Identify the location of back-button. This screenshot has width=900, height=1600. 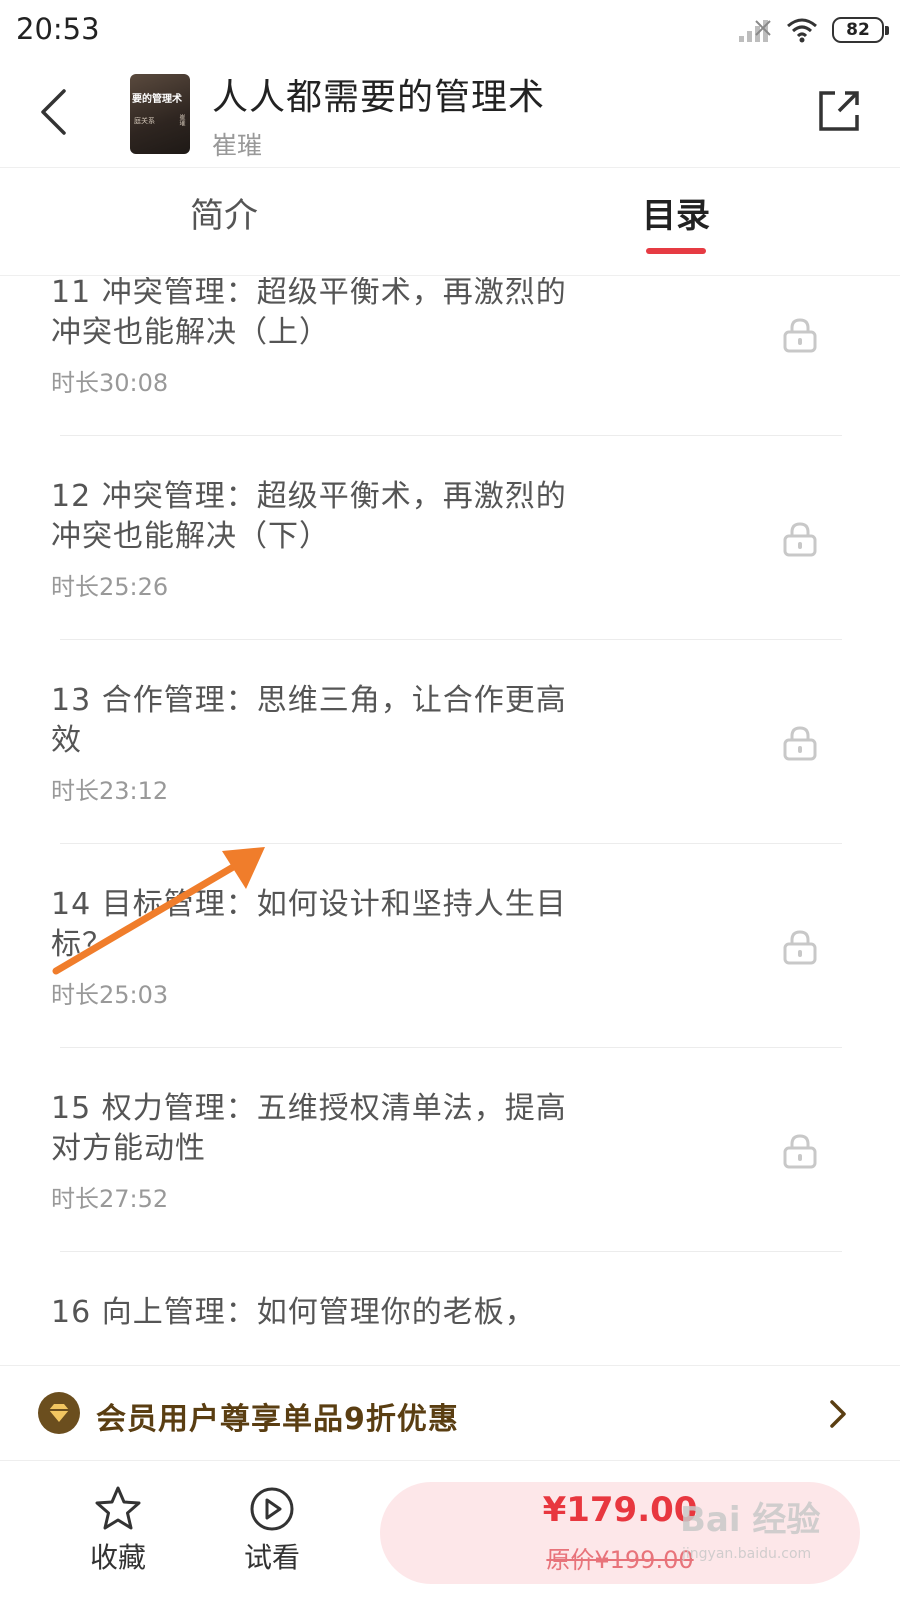
(53, 112).